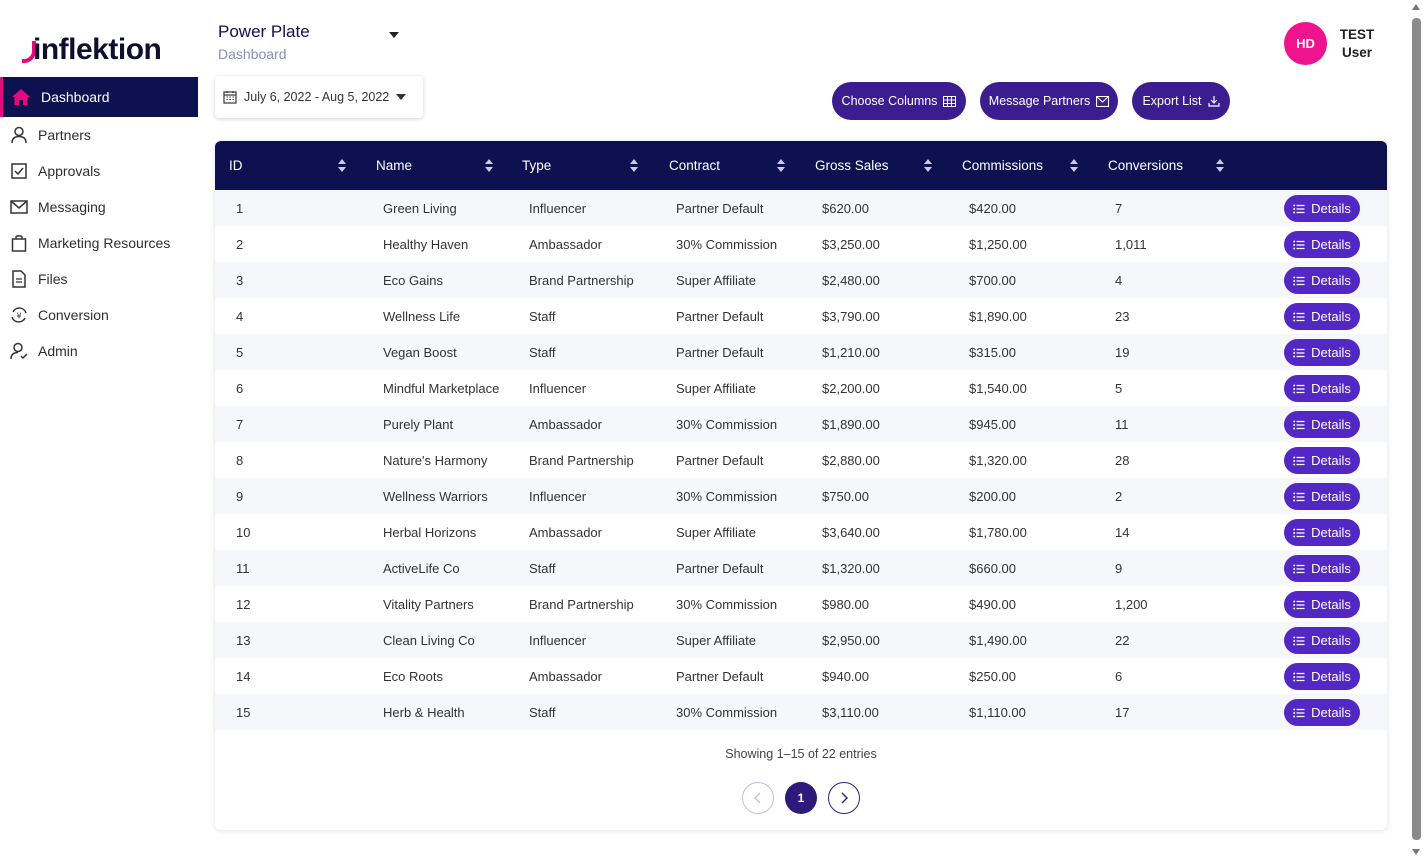 The width and height of the screenshot is (1423, 861). What do you see at coordinates (1049, 101) in the screenshot?
I see `message-partners-button: Message Partners` at bounding box center [1049, 101].